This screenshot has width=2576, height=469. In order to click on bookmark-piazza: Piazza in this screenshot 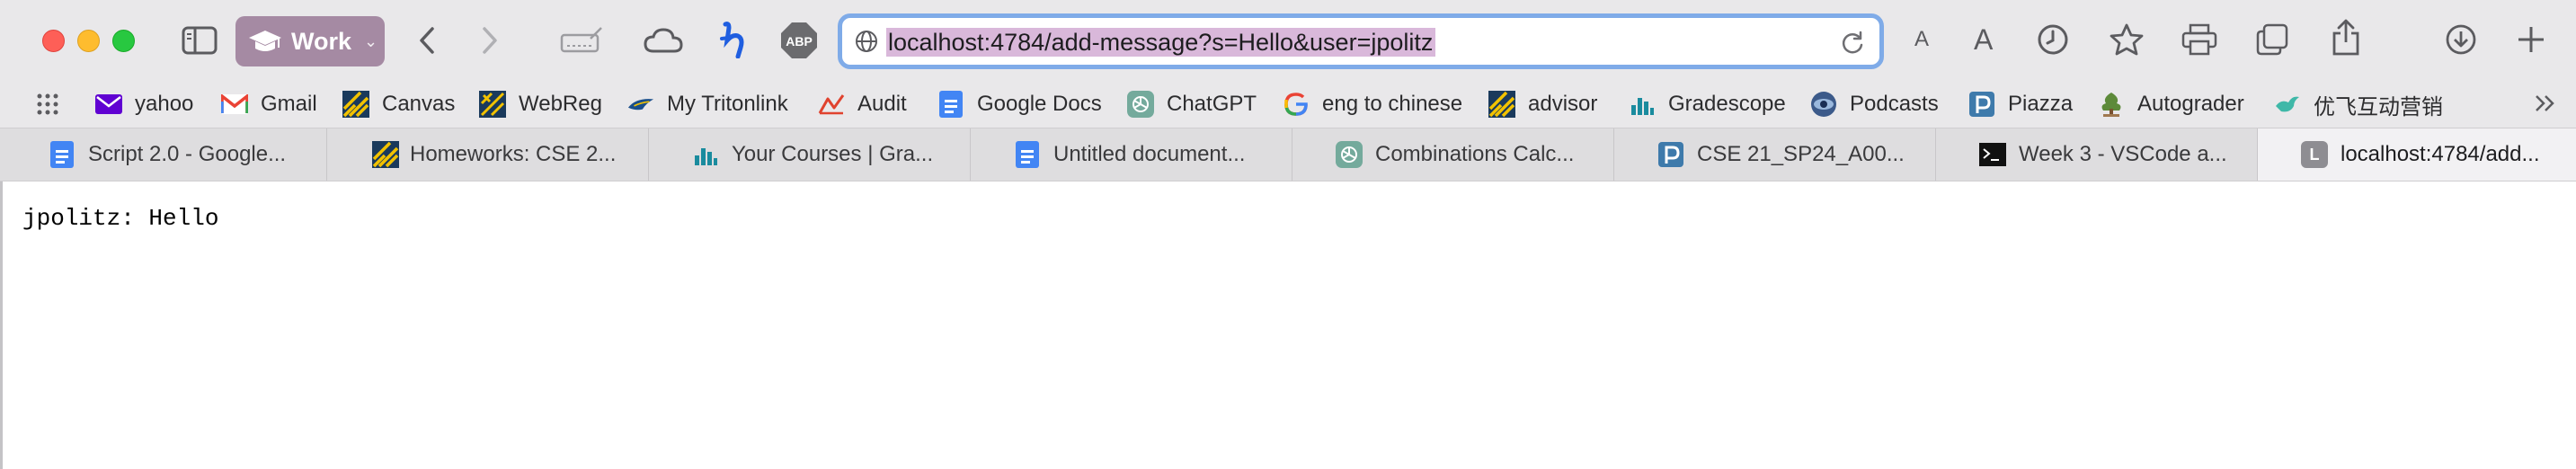, I will do `click(2020, 104)`.